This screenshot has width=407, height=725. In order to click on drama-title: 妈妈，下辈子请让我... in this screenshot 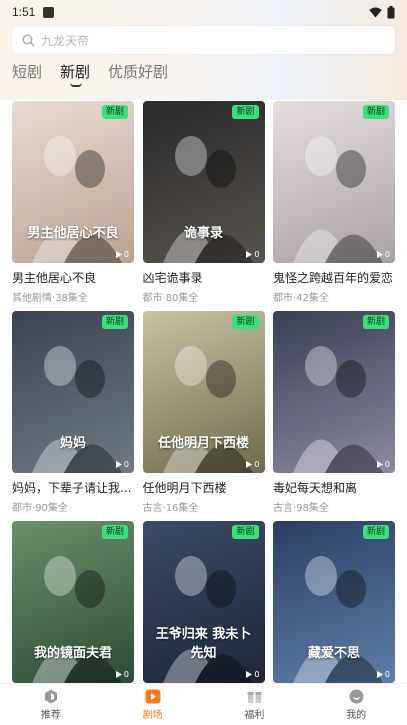, I will do `click(73, 487)`.